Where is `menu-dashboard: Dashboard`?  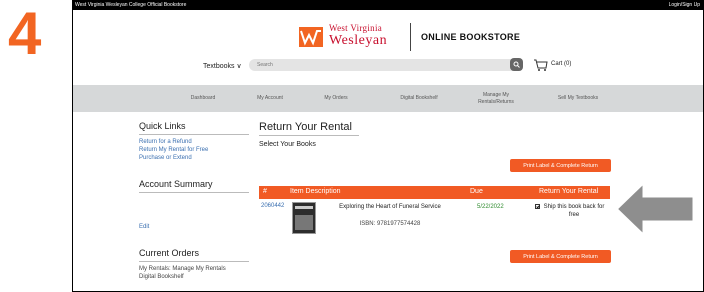 menu-dashboard: Dashboard is located at coordinates (203, 98).